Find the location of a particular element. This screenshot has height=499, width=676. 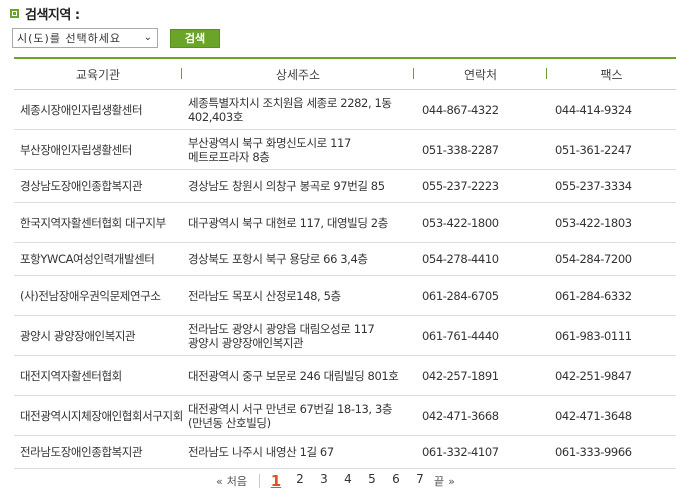

search-title: 검색지역 : is located at coordinates (52, 15).